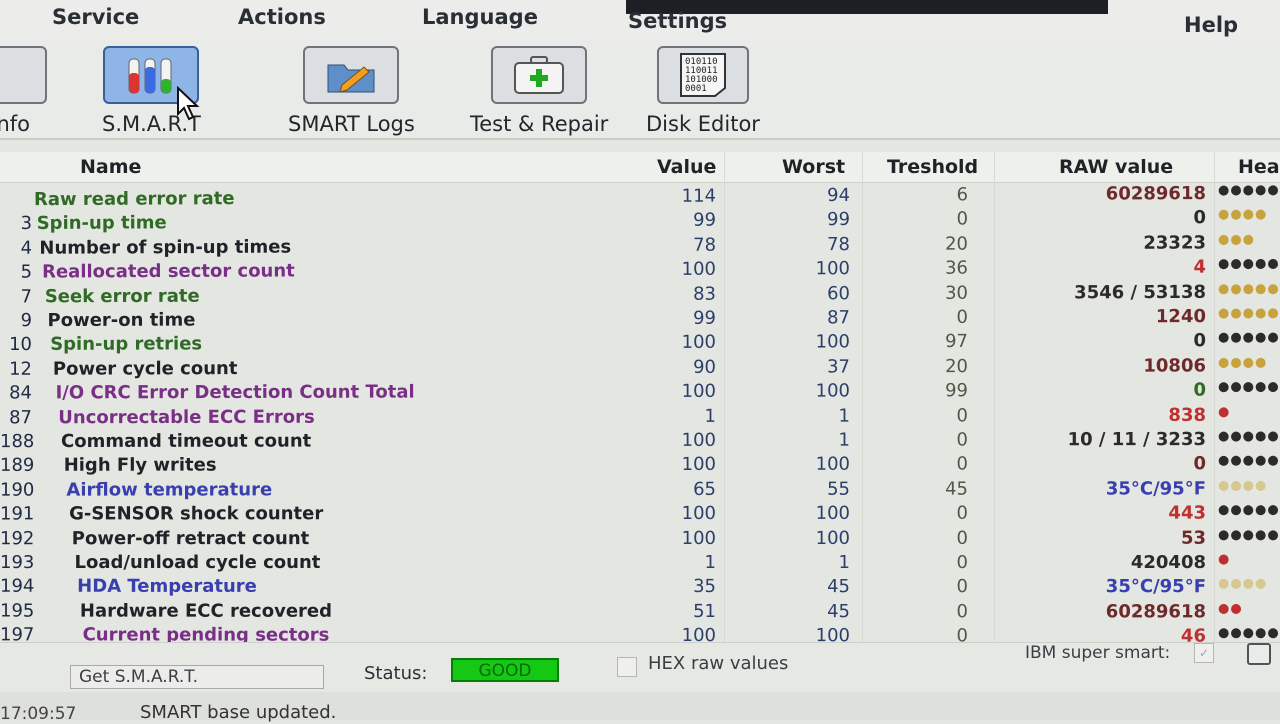 This screenshot has height=724, width=1280. Describe the element at coordinates (640, 539) in the screenshot. I see `table-row: 192Power-off retract count100100053●●●●●` at that location.